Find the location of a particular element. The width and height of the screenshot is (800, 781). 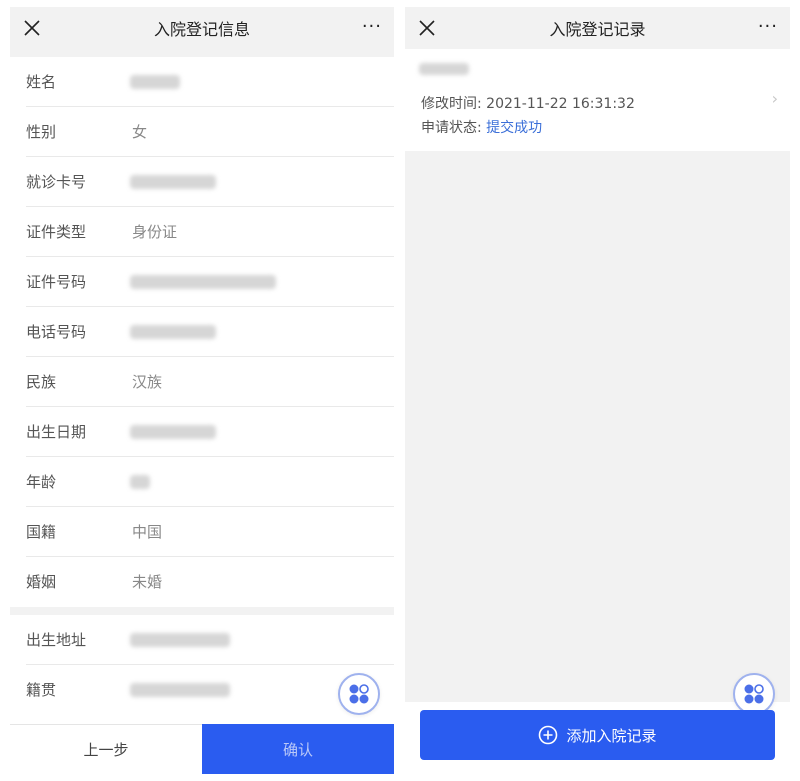

field-value: 女 is located at coordinates (140, 132).